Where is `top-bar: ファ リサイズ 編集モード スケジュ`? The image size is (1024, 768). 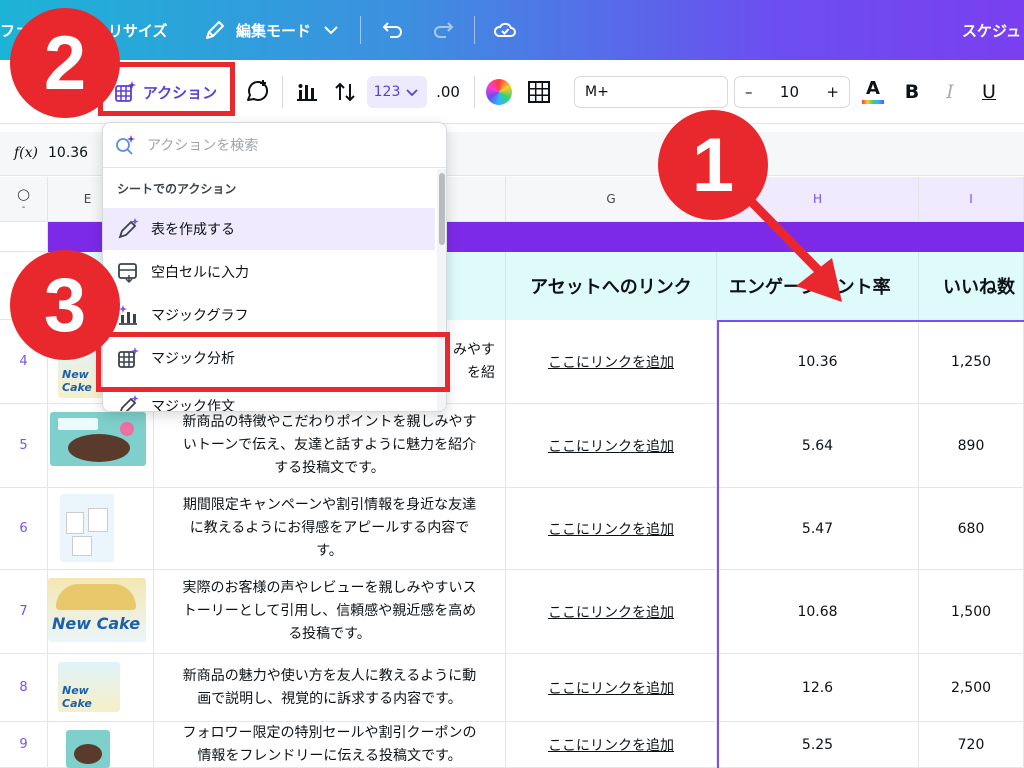
top-bar: ファ リサイズ 編集モード スケジュ is located at coordinates (512, 30).